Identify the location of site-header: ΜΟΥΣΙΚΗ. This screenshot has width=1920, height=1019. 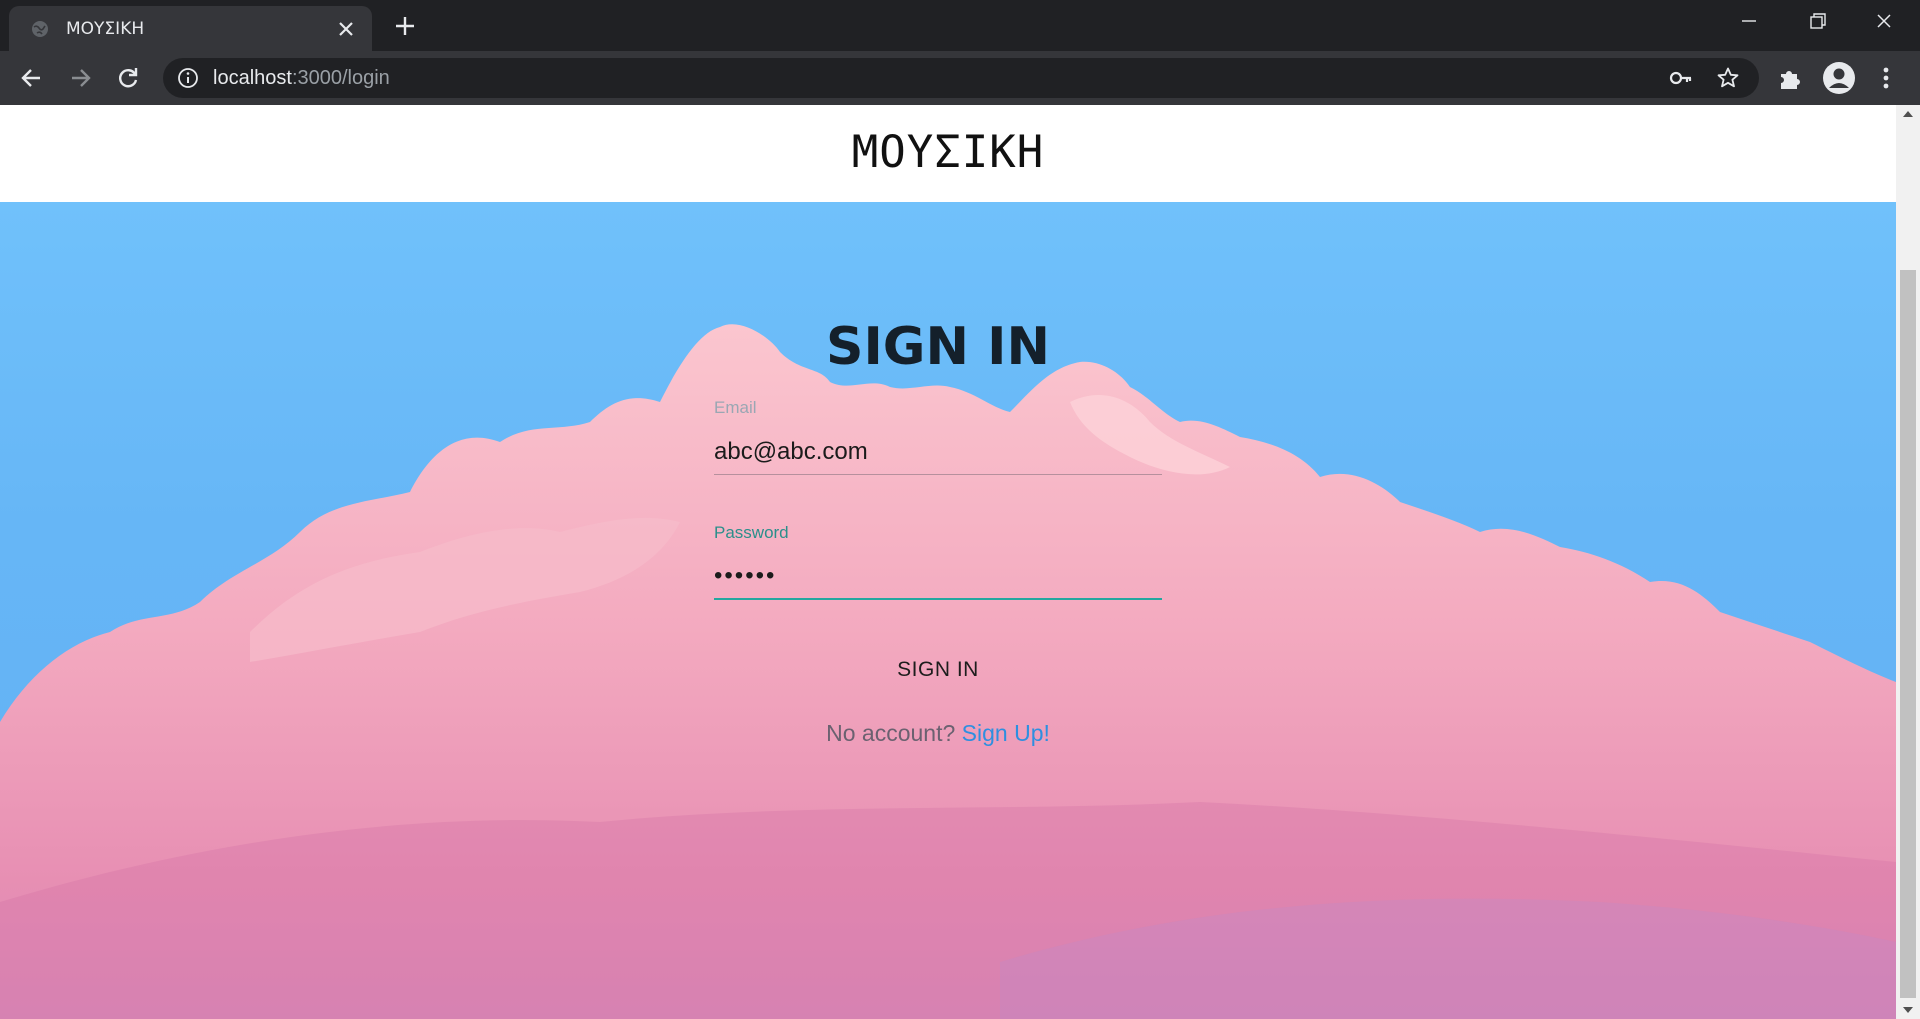
(948, 153).